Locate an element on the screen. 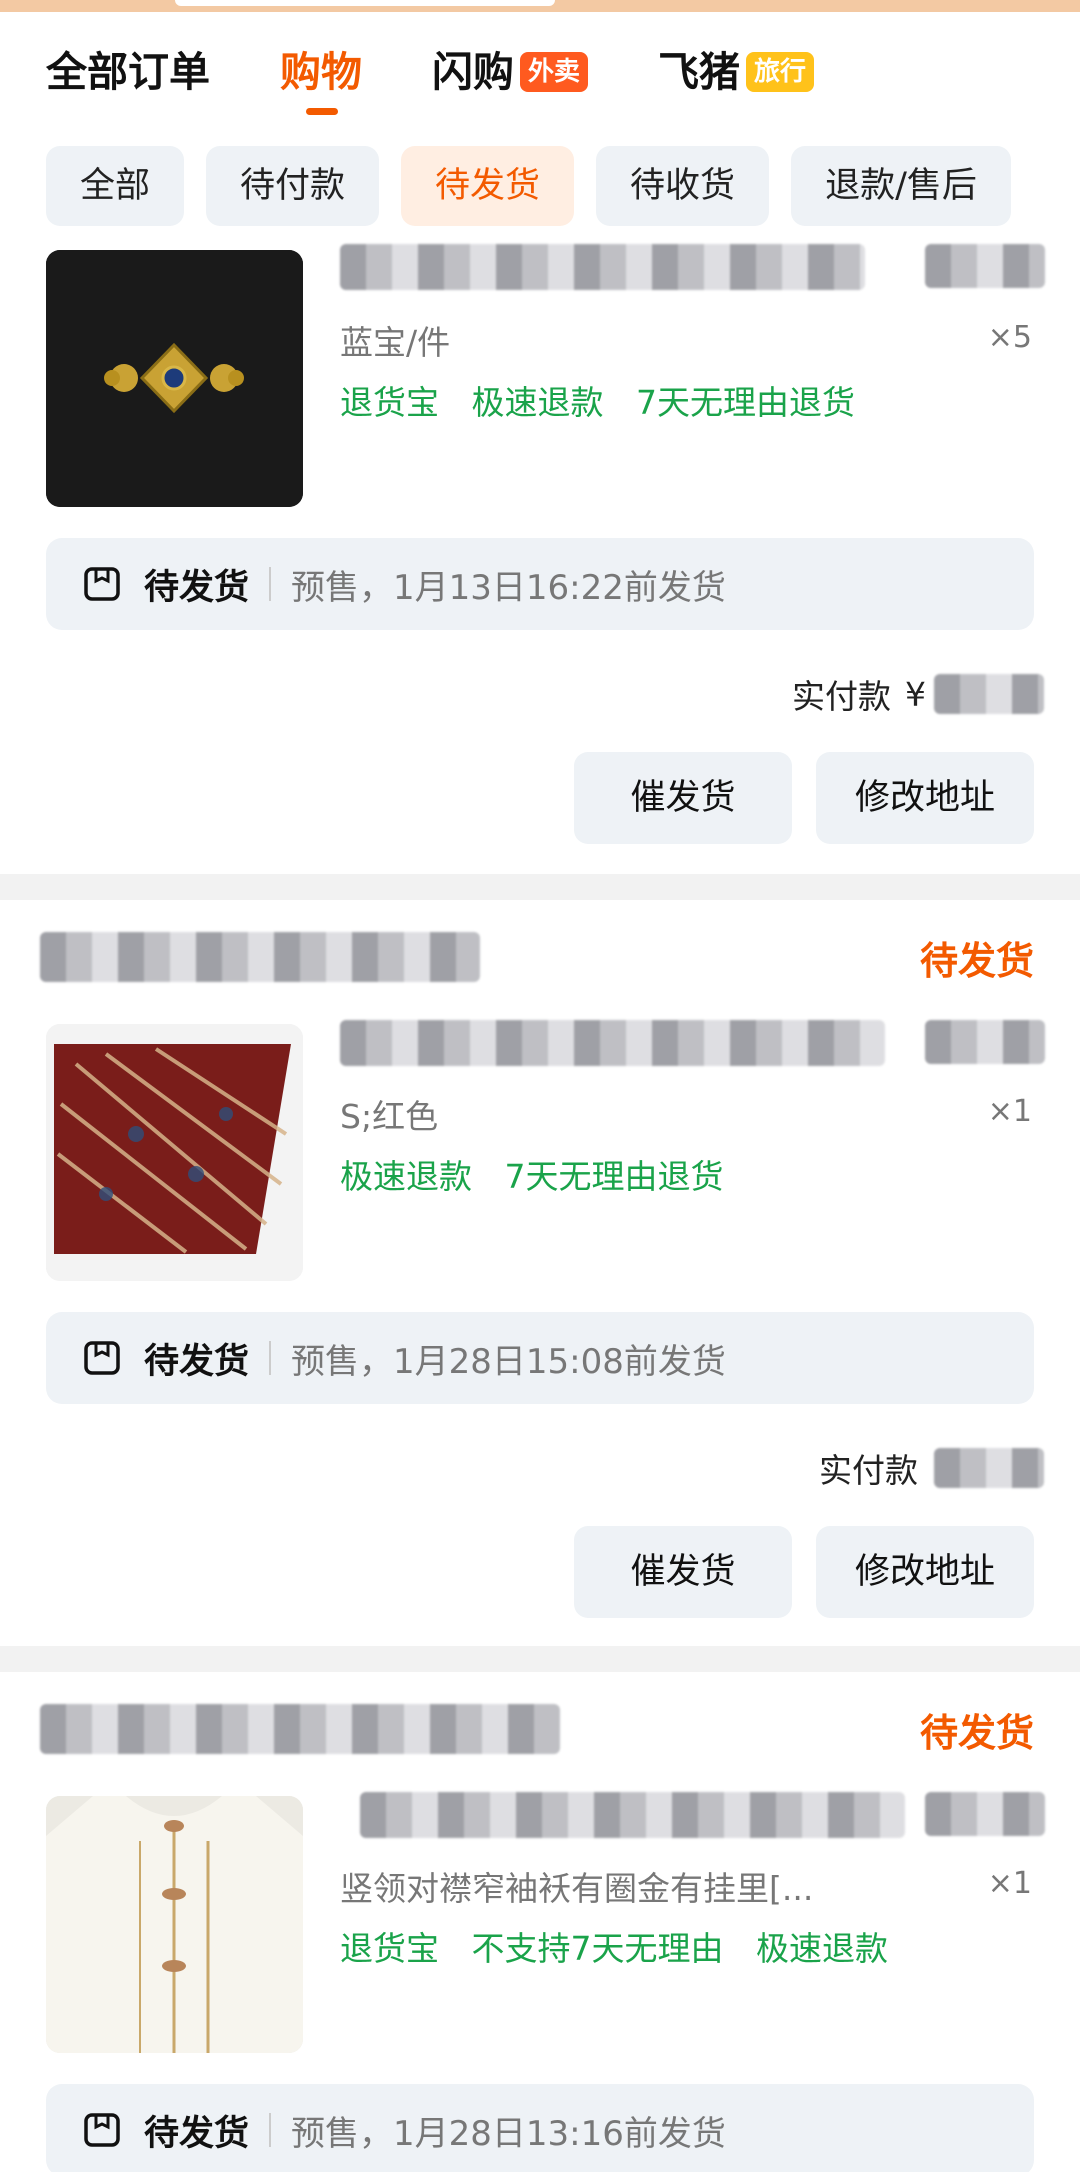  paid-amount: 实付款 is located at coordinates (931, 1468).